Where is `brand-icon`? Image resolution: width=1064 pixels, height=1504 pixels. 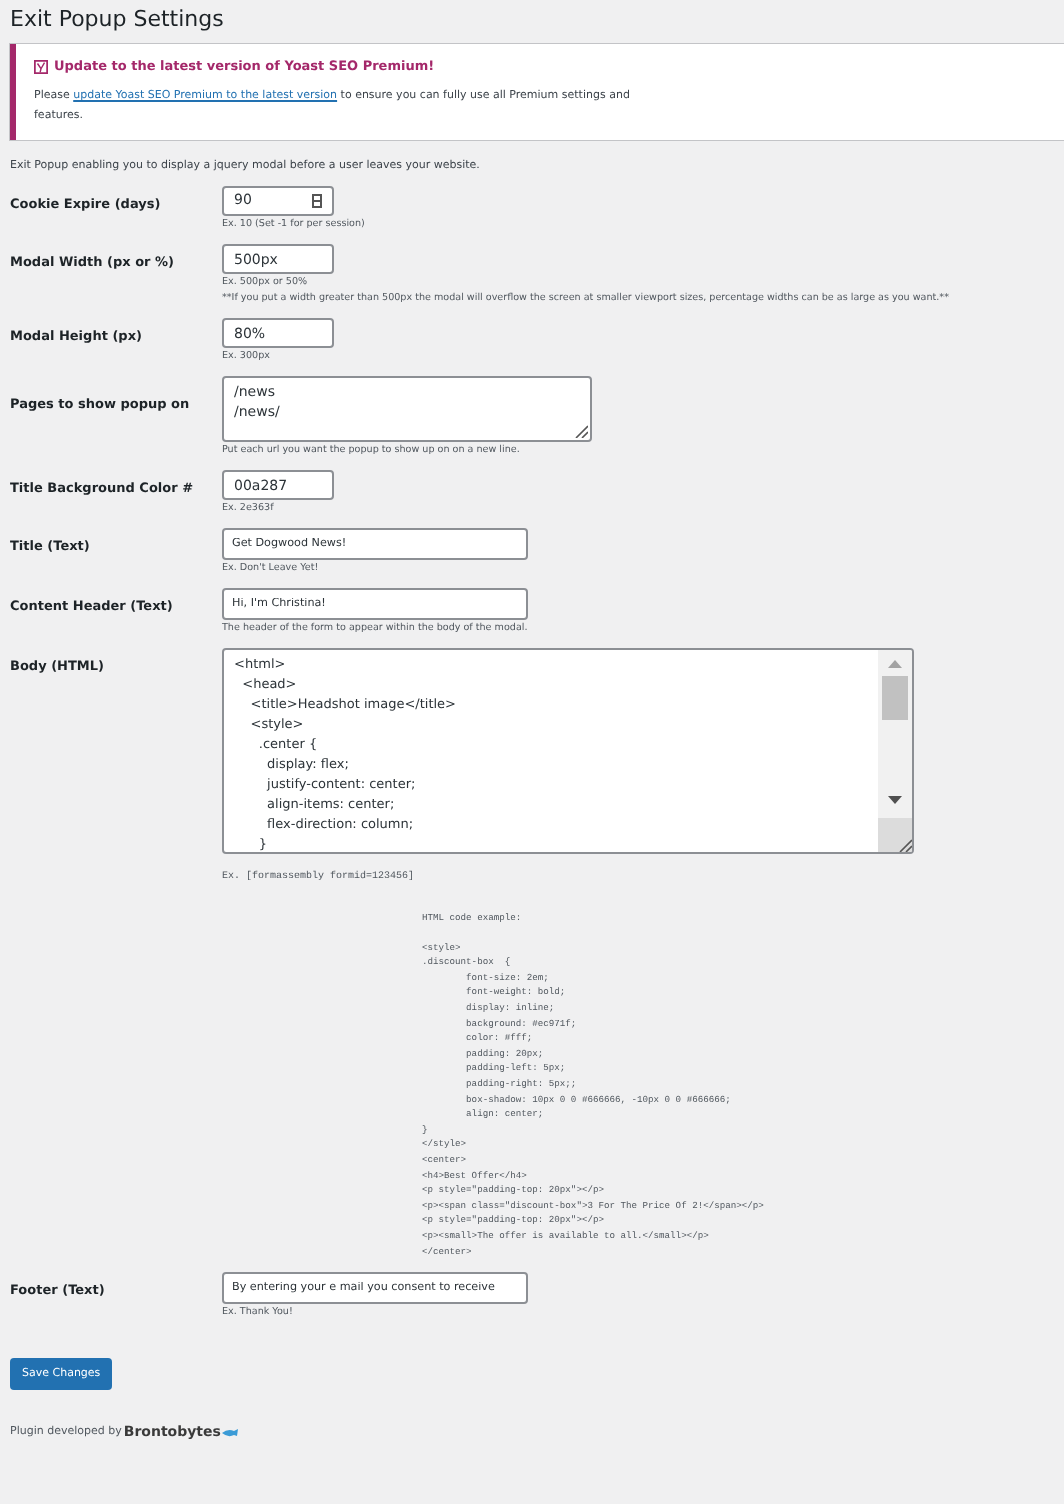 brand-icon is located at coordinates (230, 1432).